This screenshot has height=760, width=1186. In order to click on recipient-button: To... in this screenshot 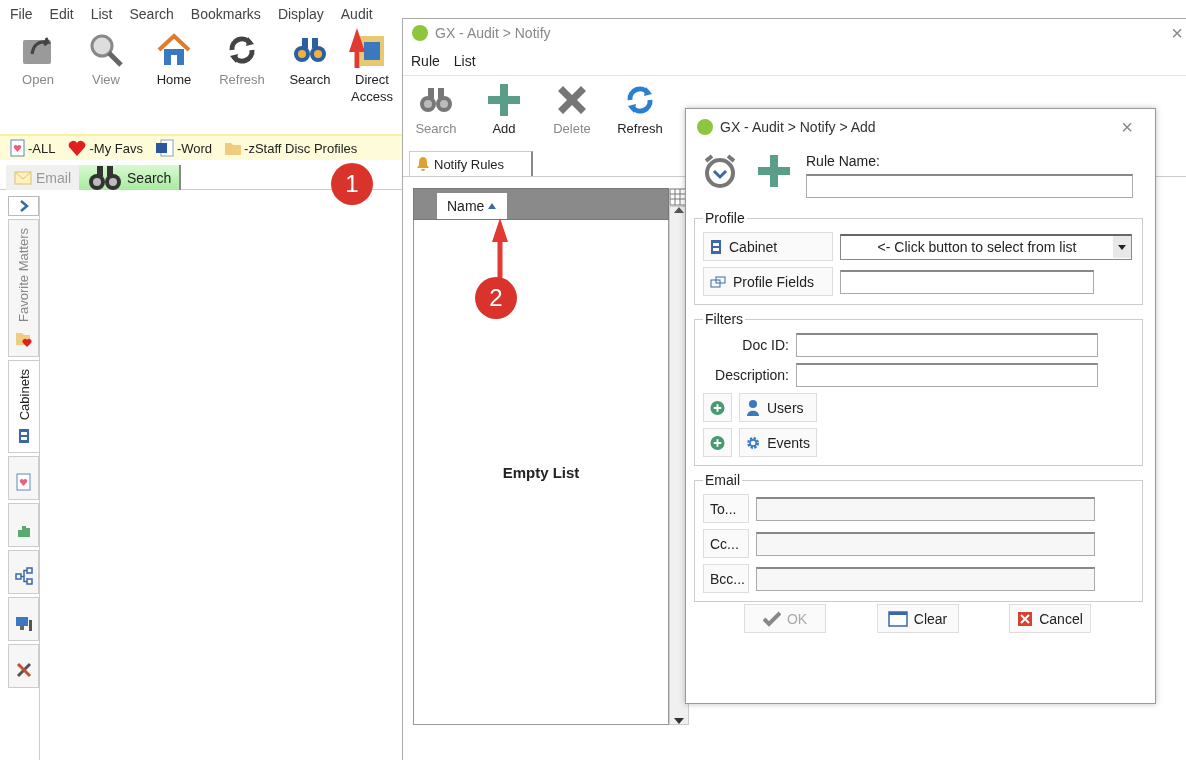, I will do `click(726, 508)`.